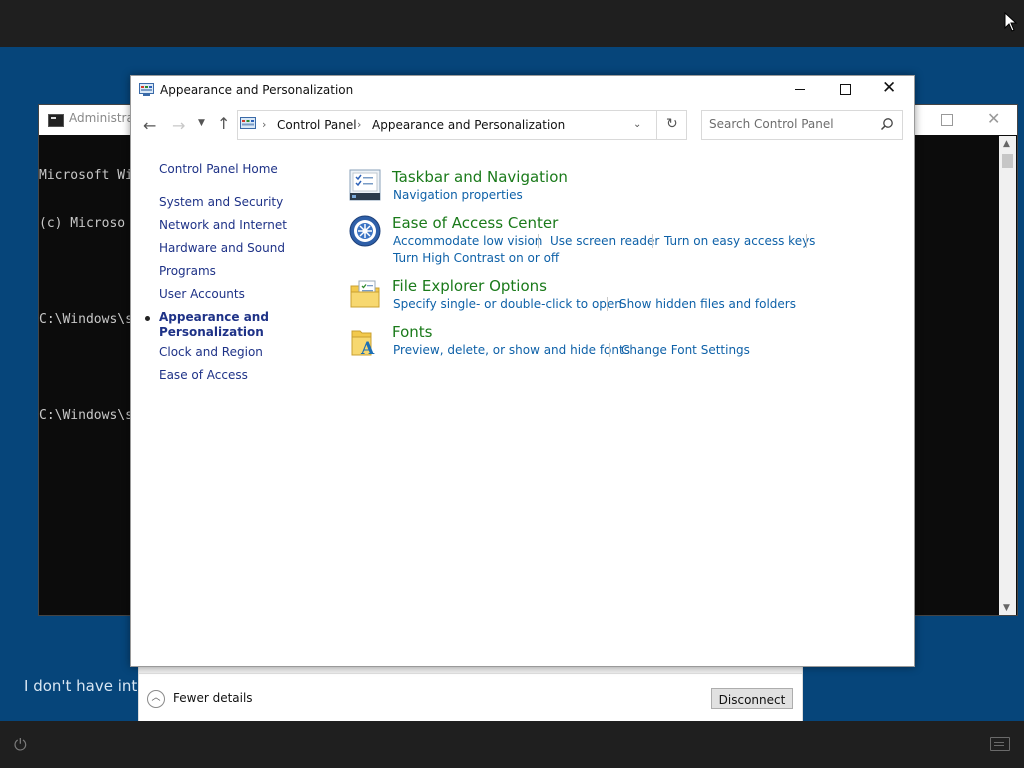  I want to click on remote-connection-bar: ︿ Fewer details Disconnect, so click(470, 694).